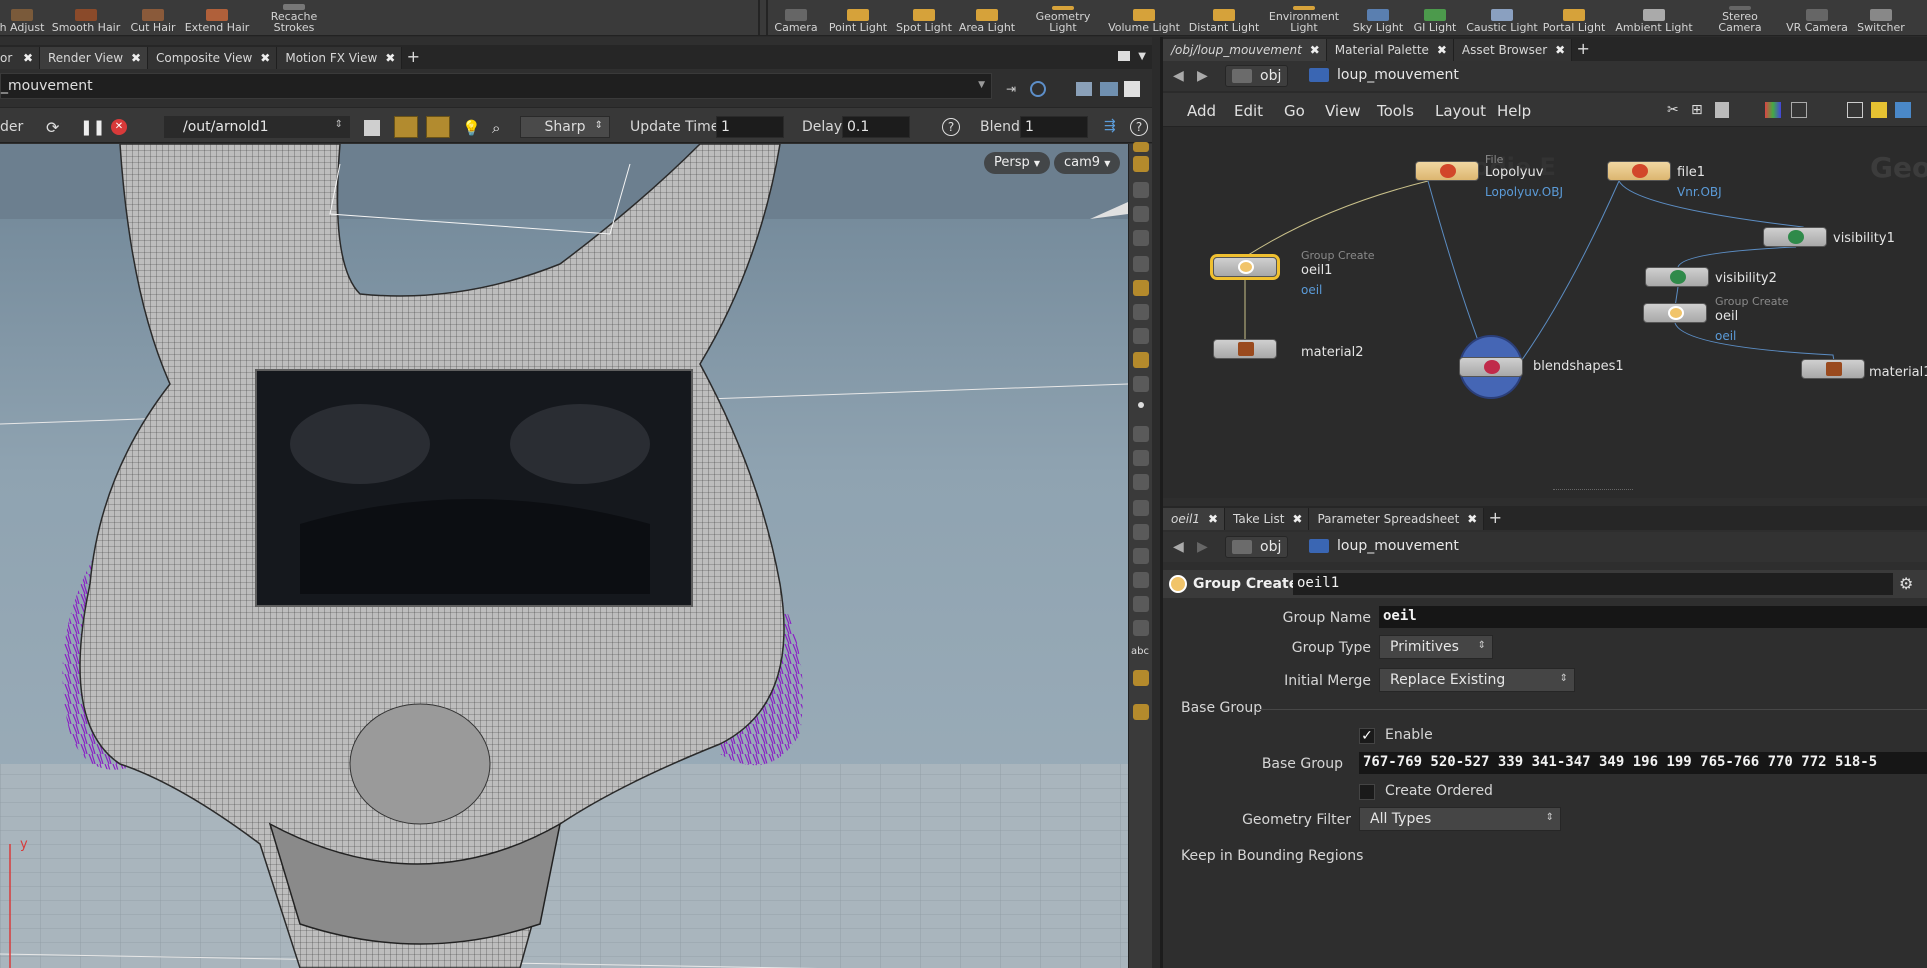 This screenshot has height=968, width=1927. Describe the element at coordinates (1855, 110) in the screenshot. I see `window-icon` at that location.